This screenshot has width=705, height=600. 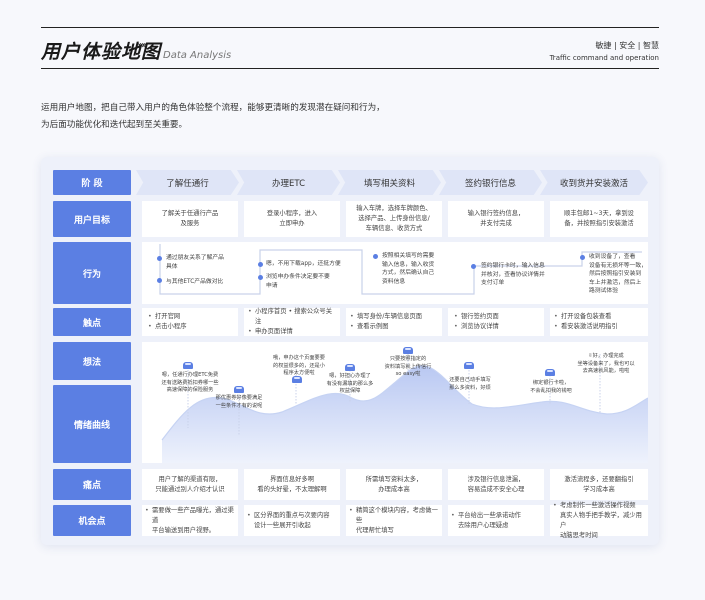 What do you see at coordinates (551, 387) in the screenshot?
I see `thought-note: 绑定银行卡啦， 不会乱扣我的钱吧` at bounding box center [551, 387].